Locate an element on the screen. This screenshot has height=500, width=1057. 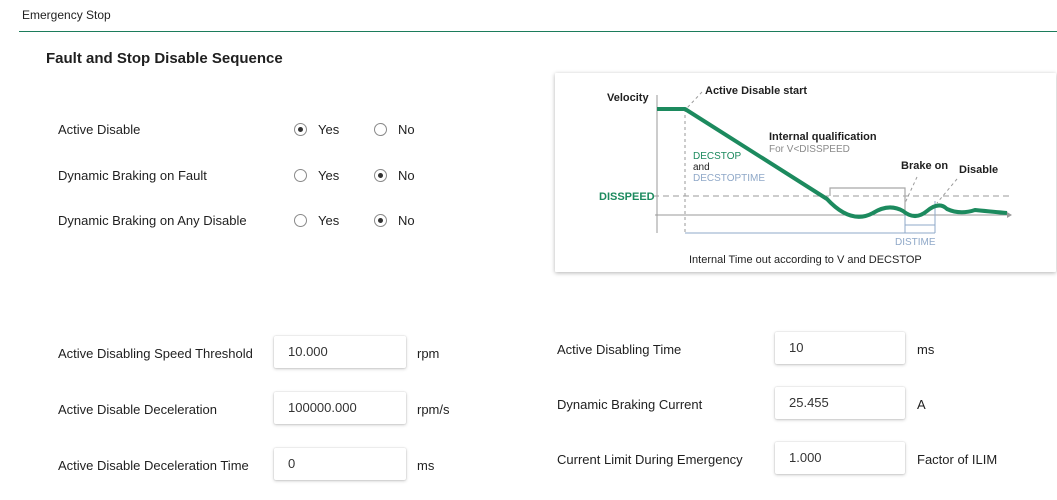
deceleration-time-label: Active Disable Deceleration Time is located at coordinates (153, 465).